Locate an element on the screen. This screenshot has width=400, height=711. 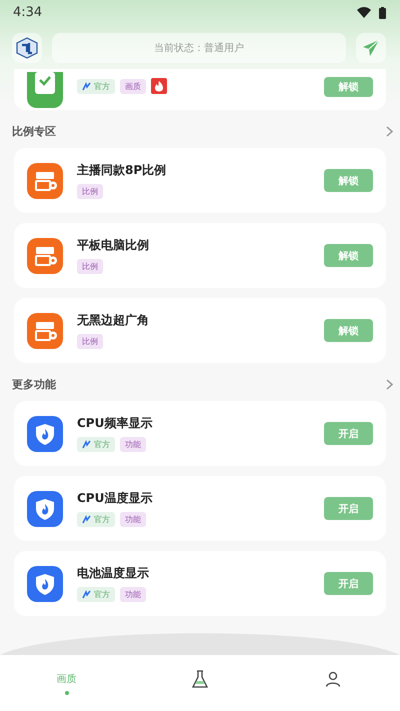
logo-button is located at coordinates (27, 48).